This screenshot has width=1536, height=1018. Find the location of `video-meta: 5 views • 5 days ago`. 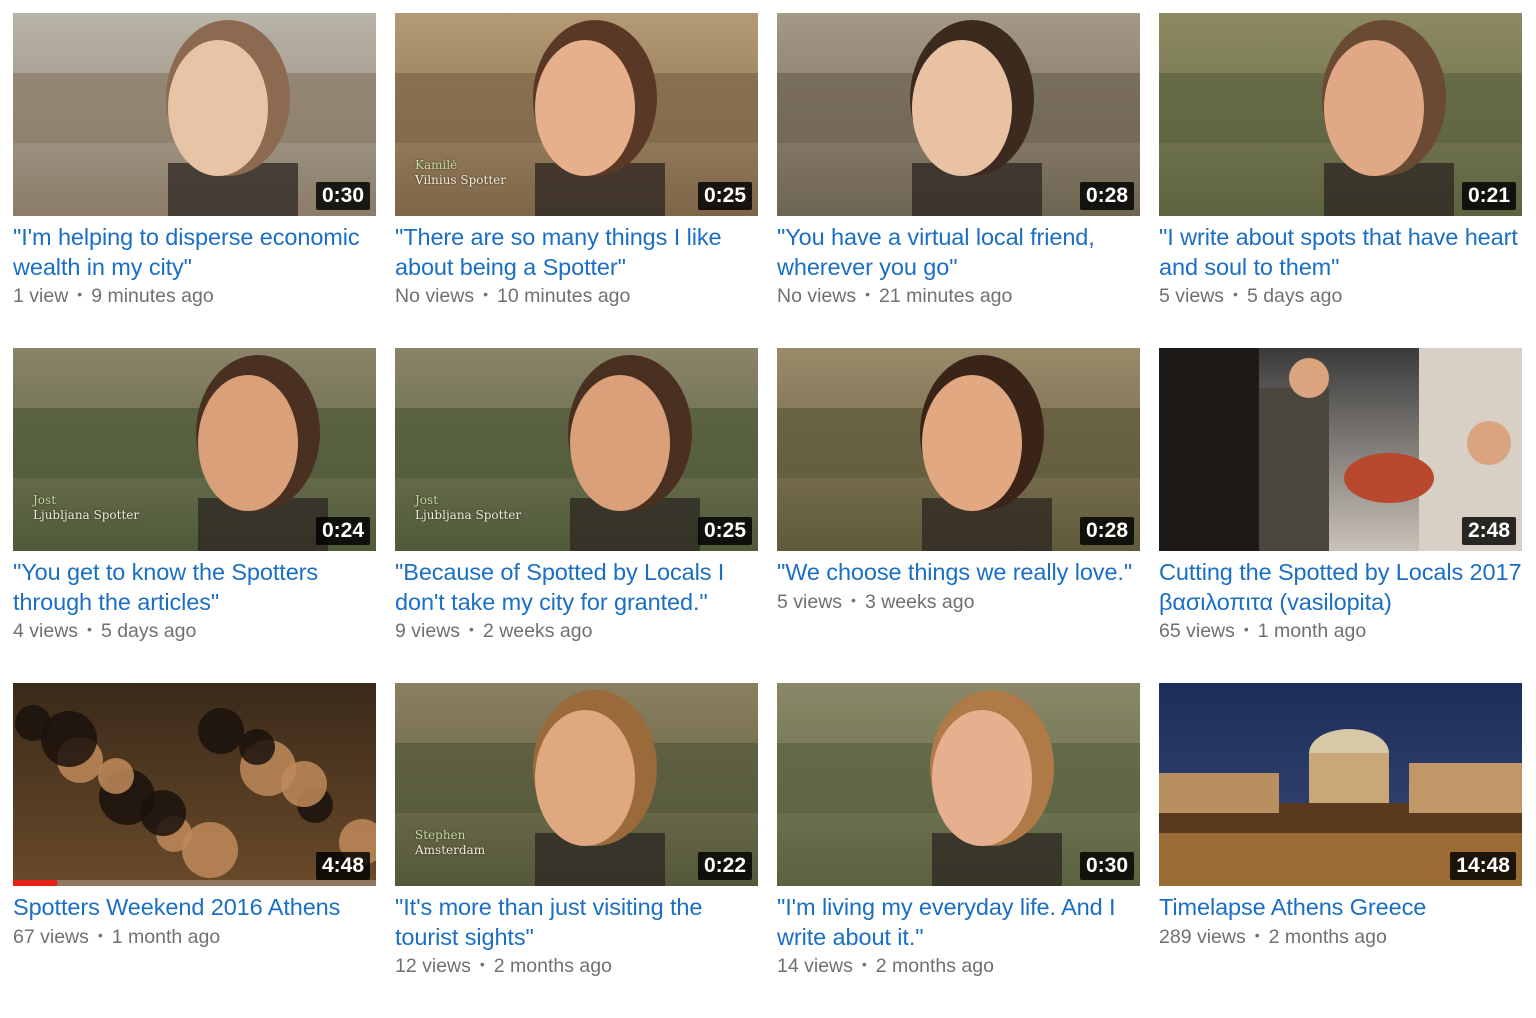

video-meta: 5 views • 5 days ago is located at coordinates (1340, 296).